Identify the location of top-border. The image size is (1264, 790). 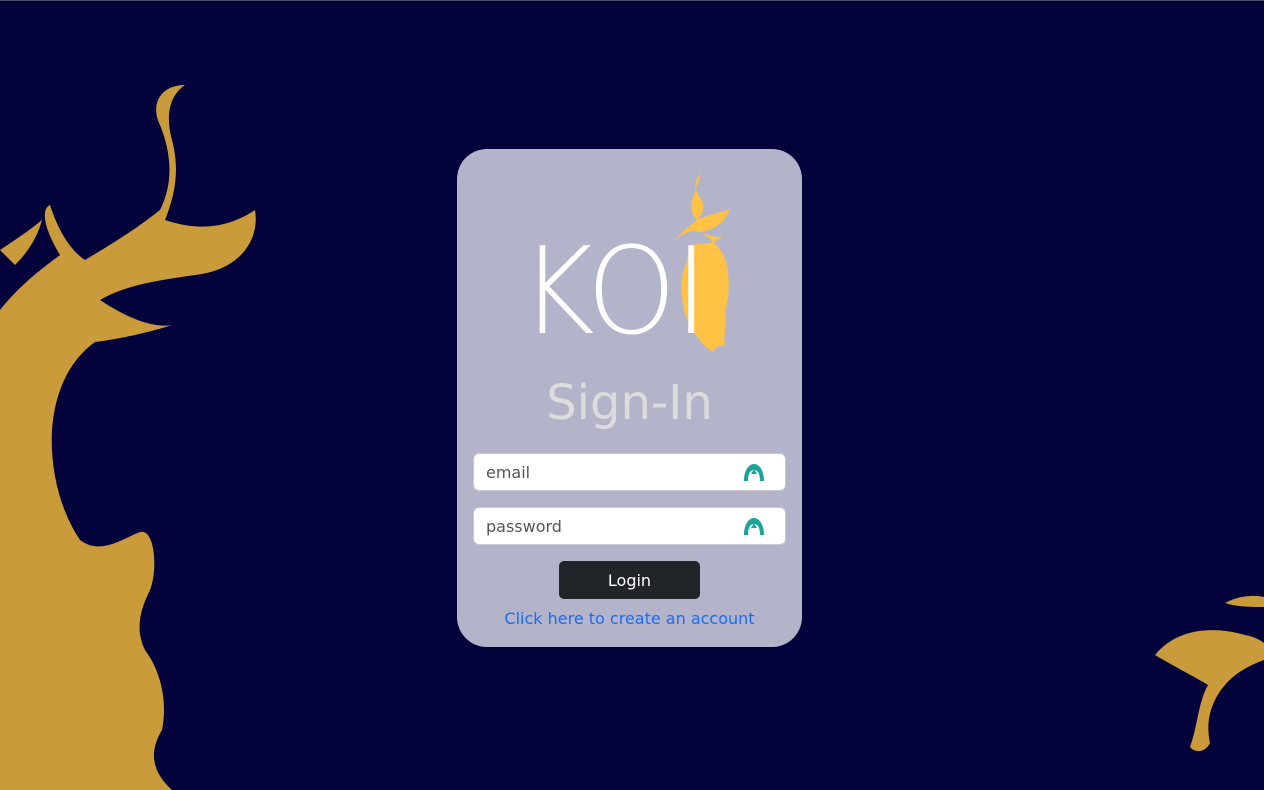
(632, 0).